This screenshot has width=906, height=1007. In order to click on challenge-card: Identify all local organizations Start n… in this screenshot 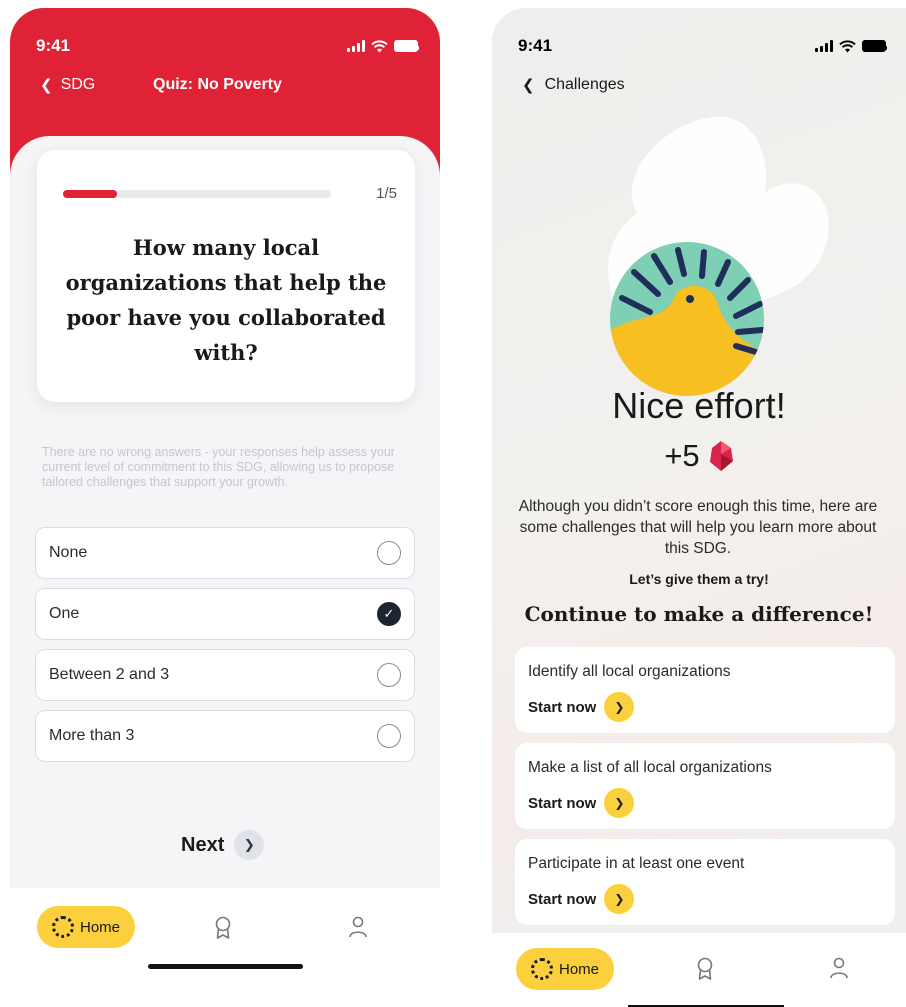, I will do `click(705, 690)`.